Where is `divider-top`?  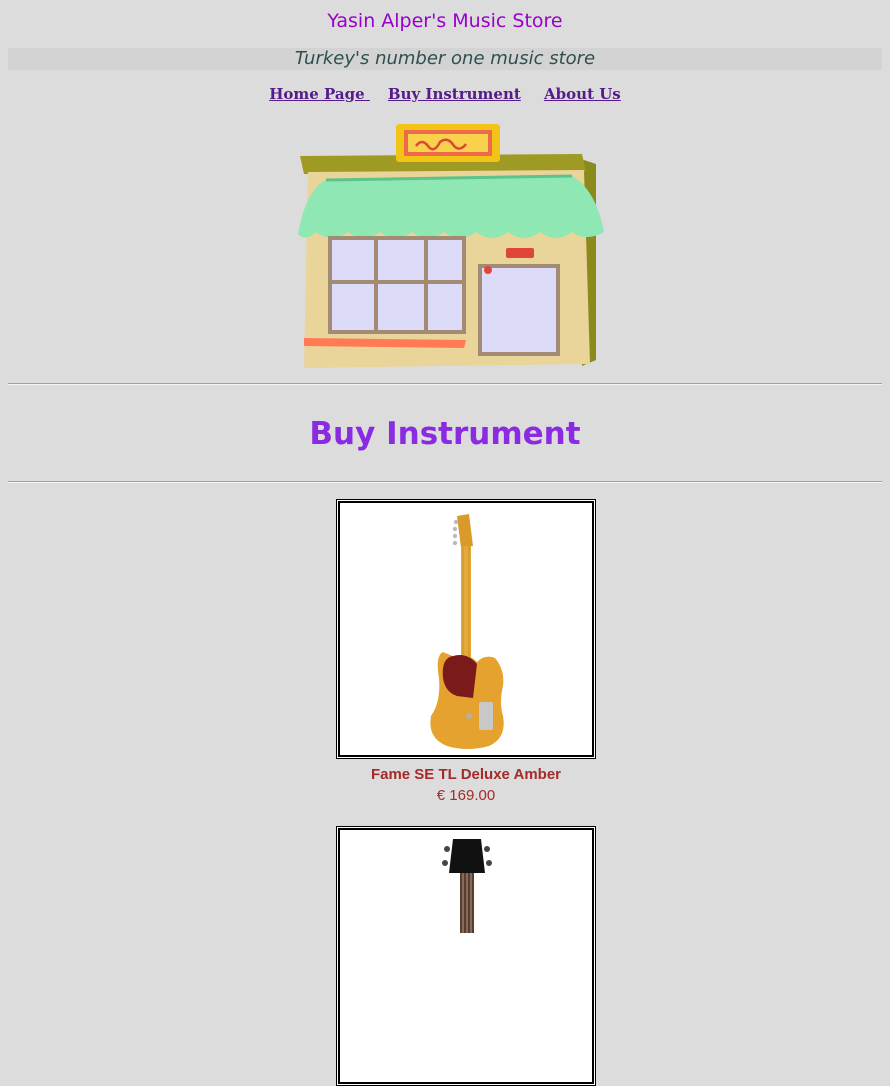 divider-top is located at coordinates (445, 384).